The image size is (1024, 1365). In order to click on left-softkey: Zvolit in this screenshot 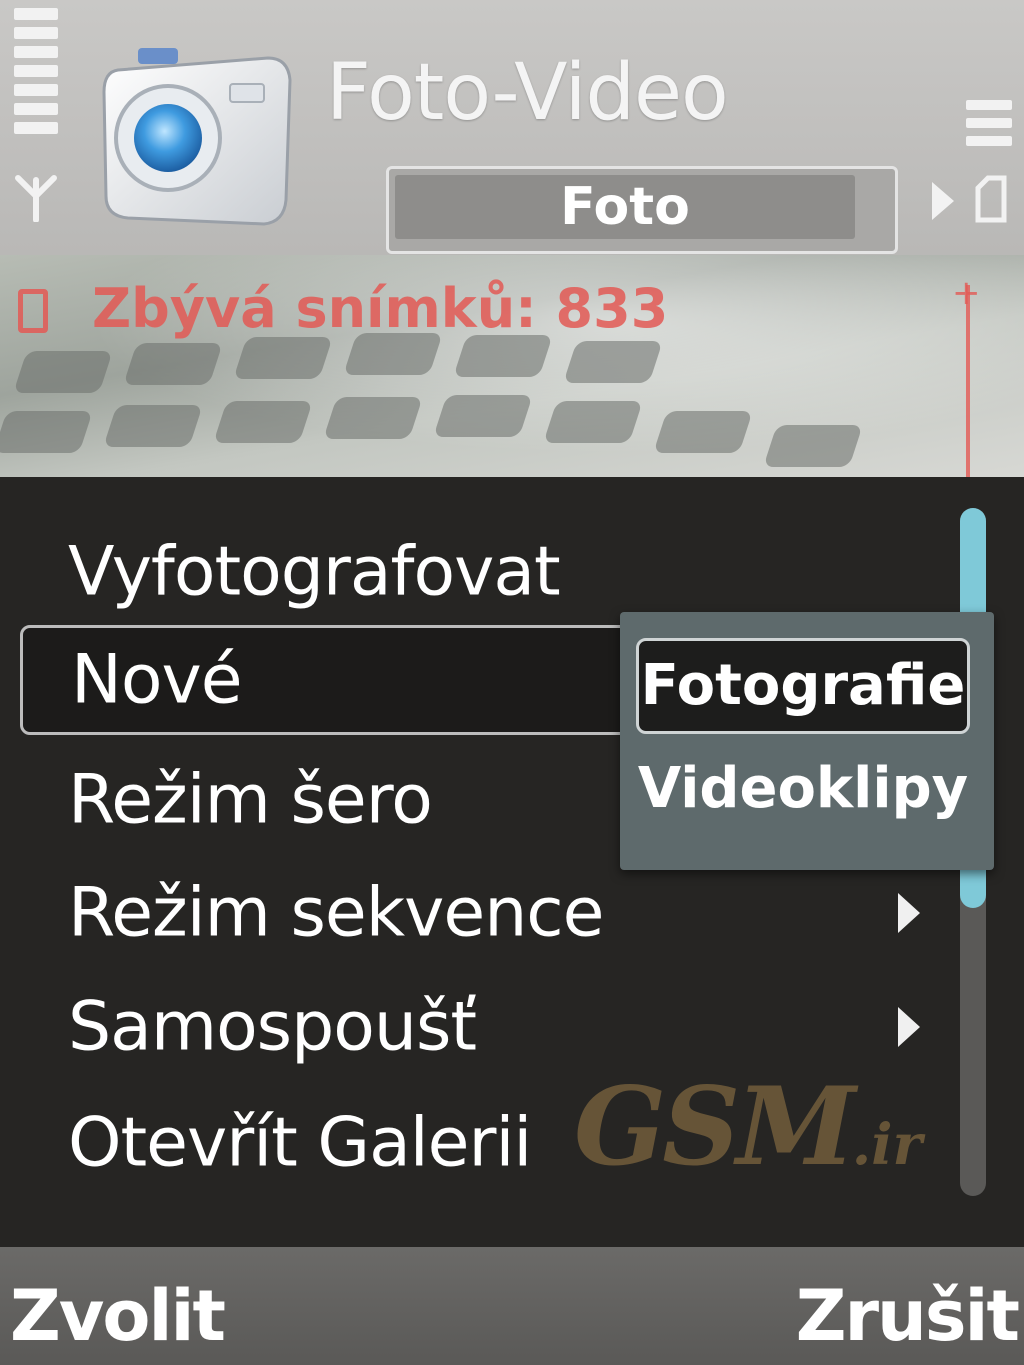, I will do `click(118, 1316)`.